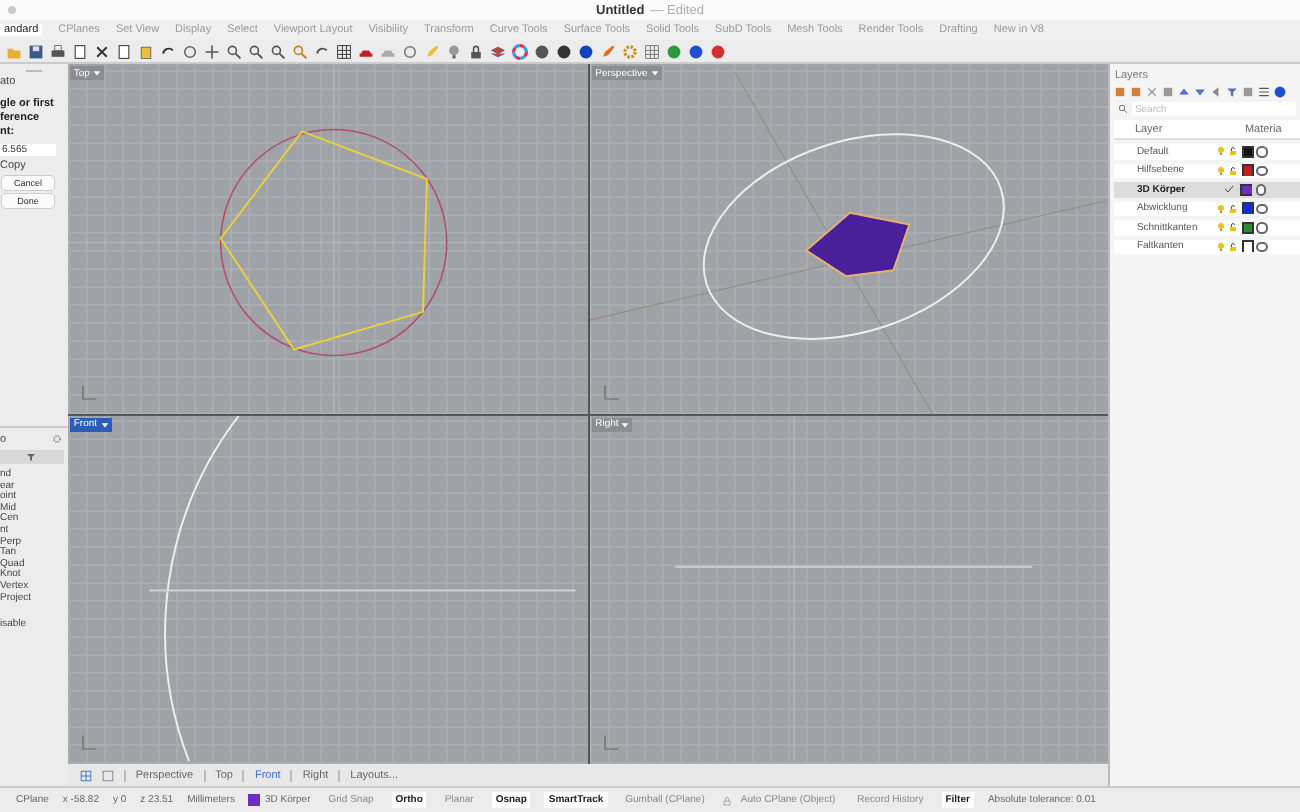  Describe the element at coordinates (36, 51) in the screenshot. I see `save-icon` at that location.